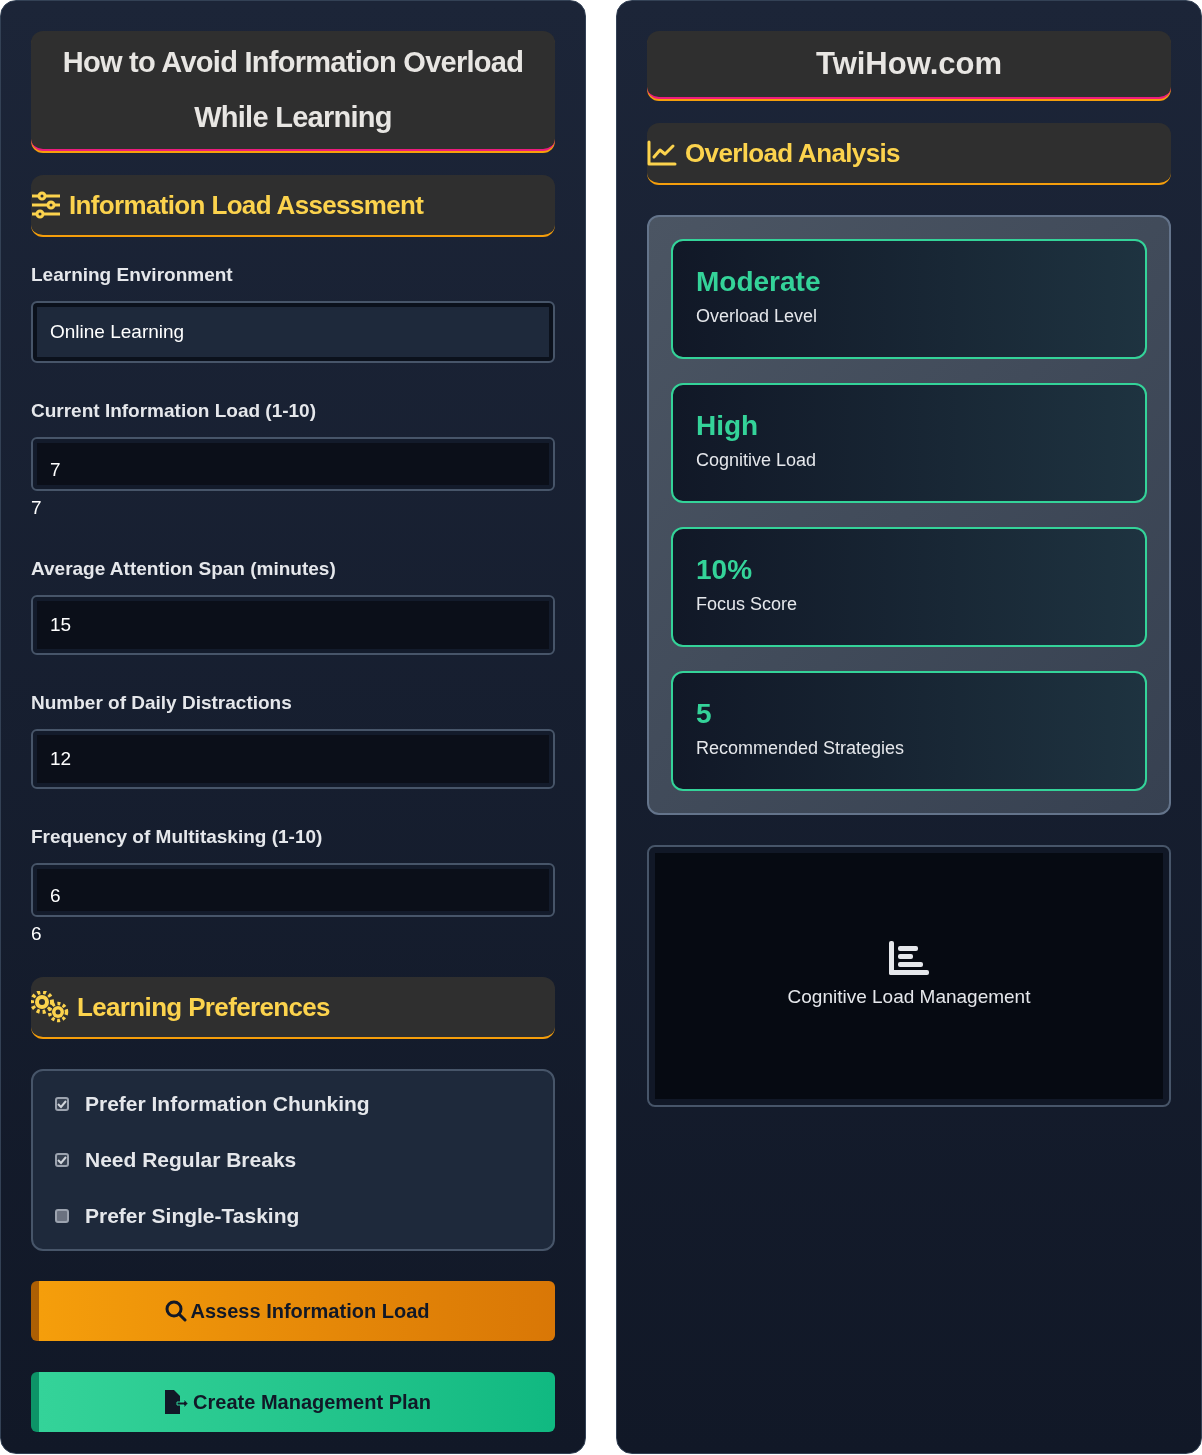  Describe the element at coordinates (757, 316) in the screenshot. I see `result-label: Overload Level` at that location.